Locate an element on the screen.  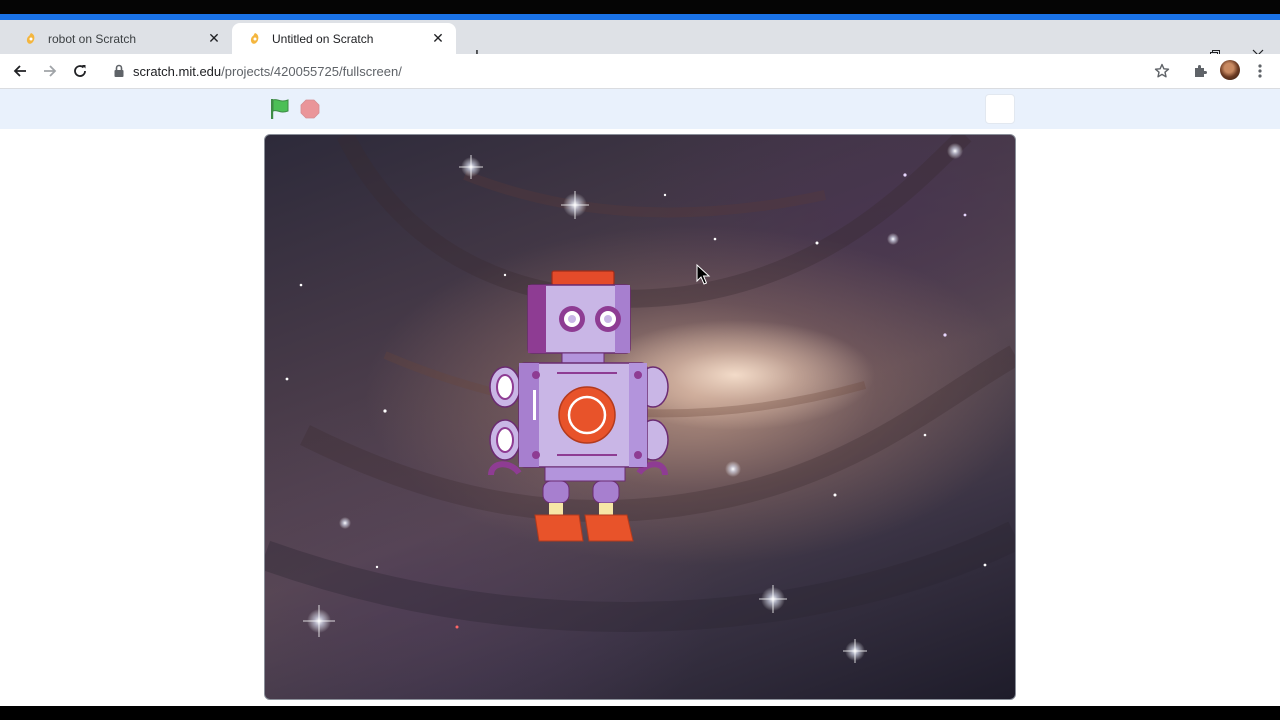
tab-title: robot on Scratch is located at coordinates (92, 38).